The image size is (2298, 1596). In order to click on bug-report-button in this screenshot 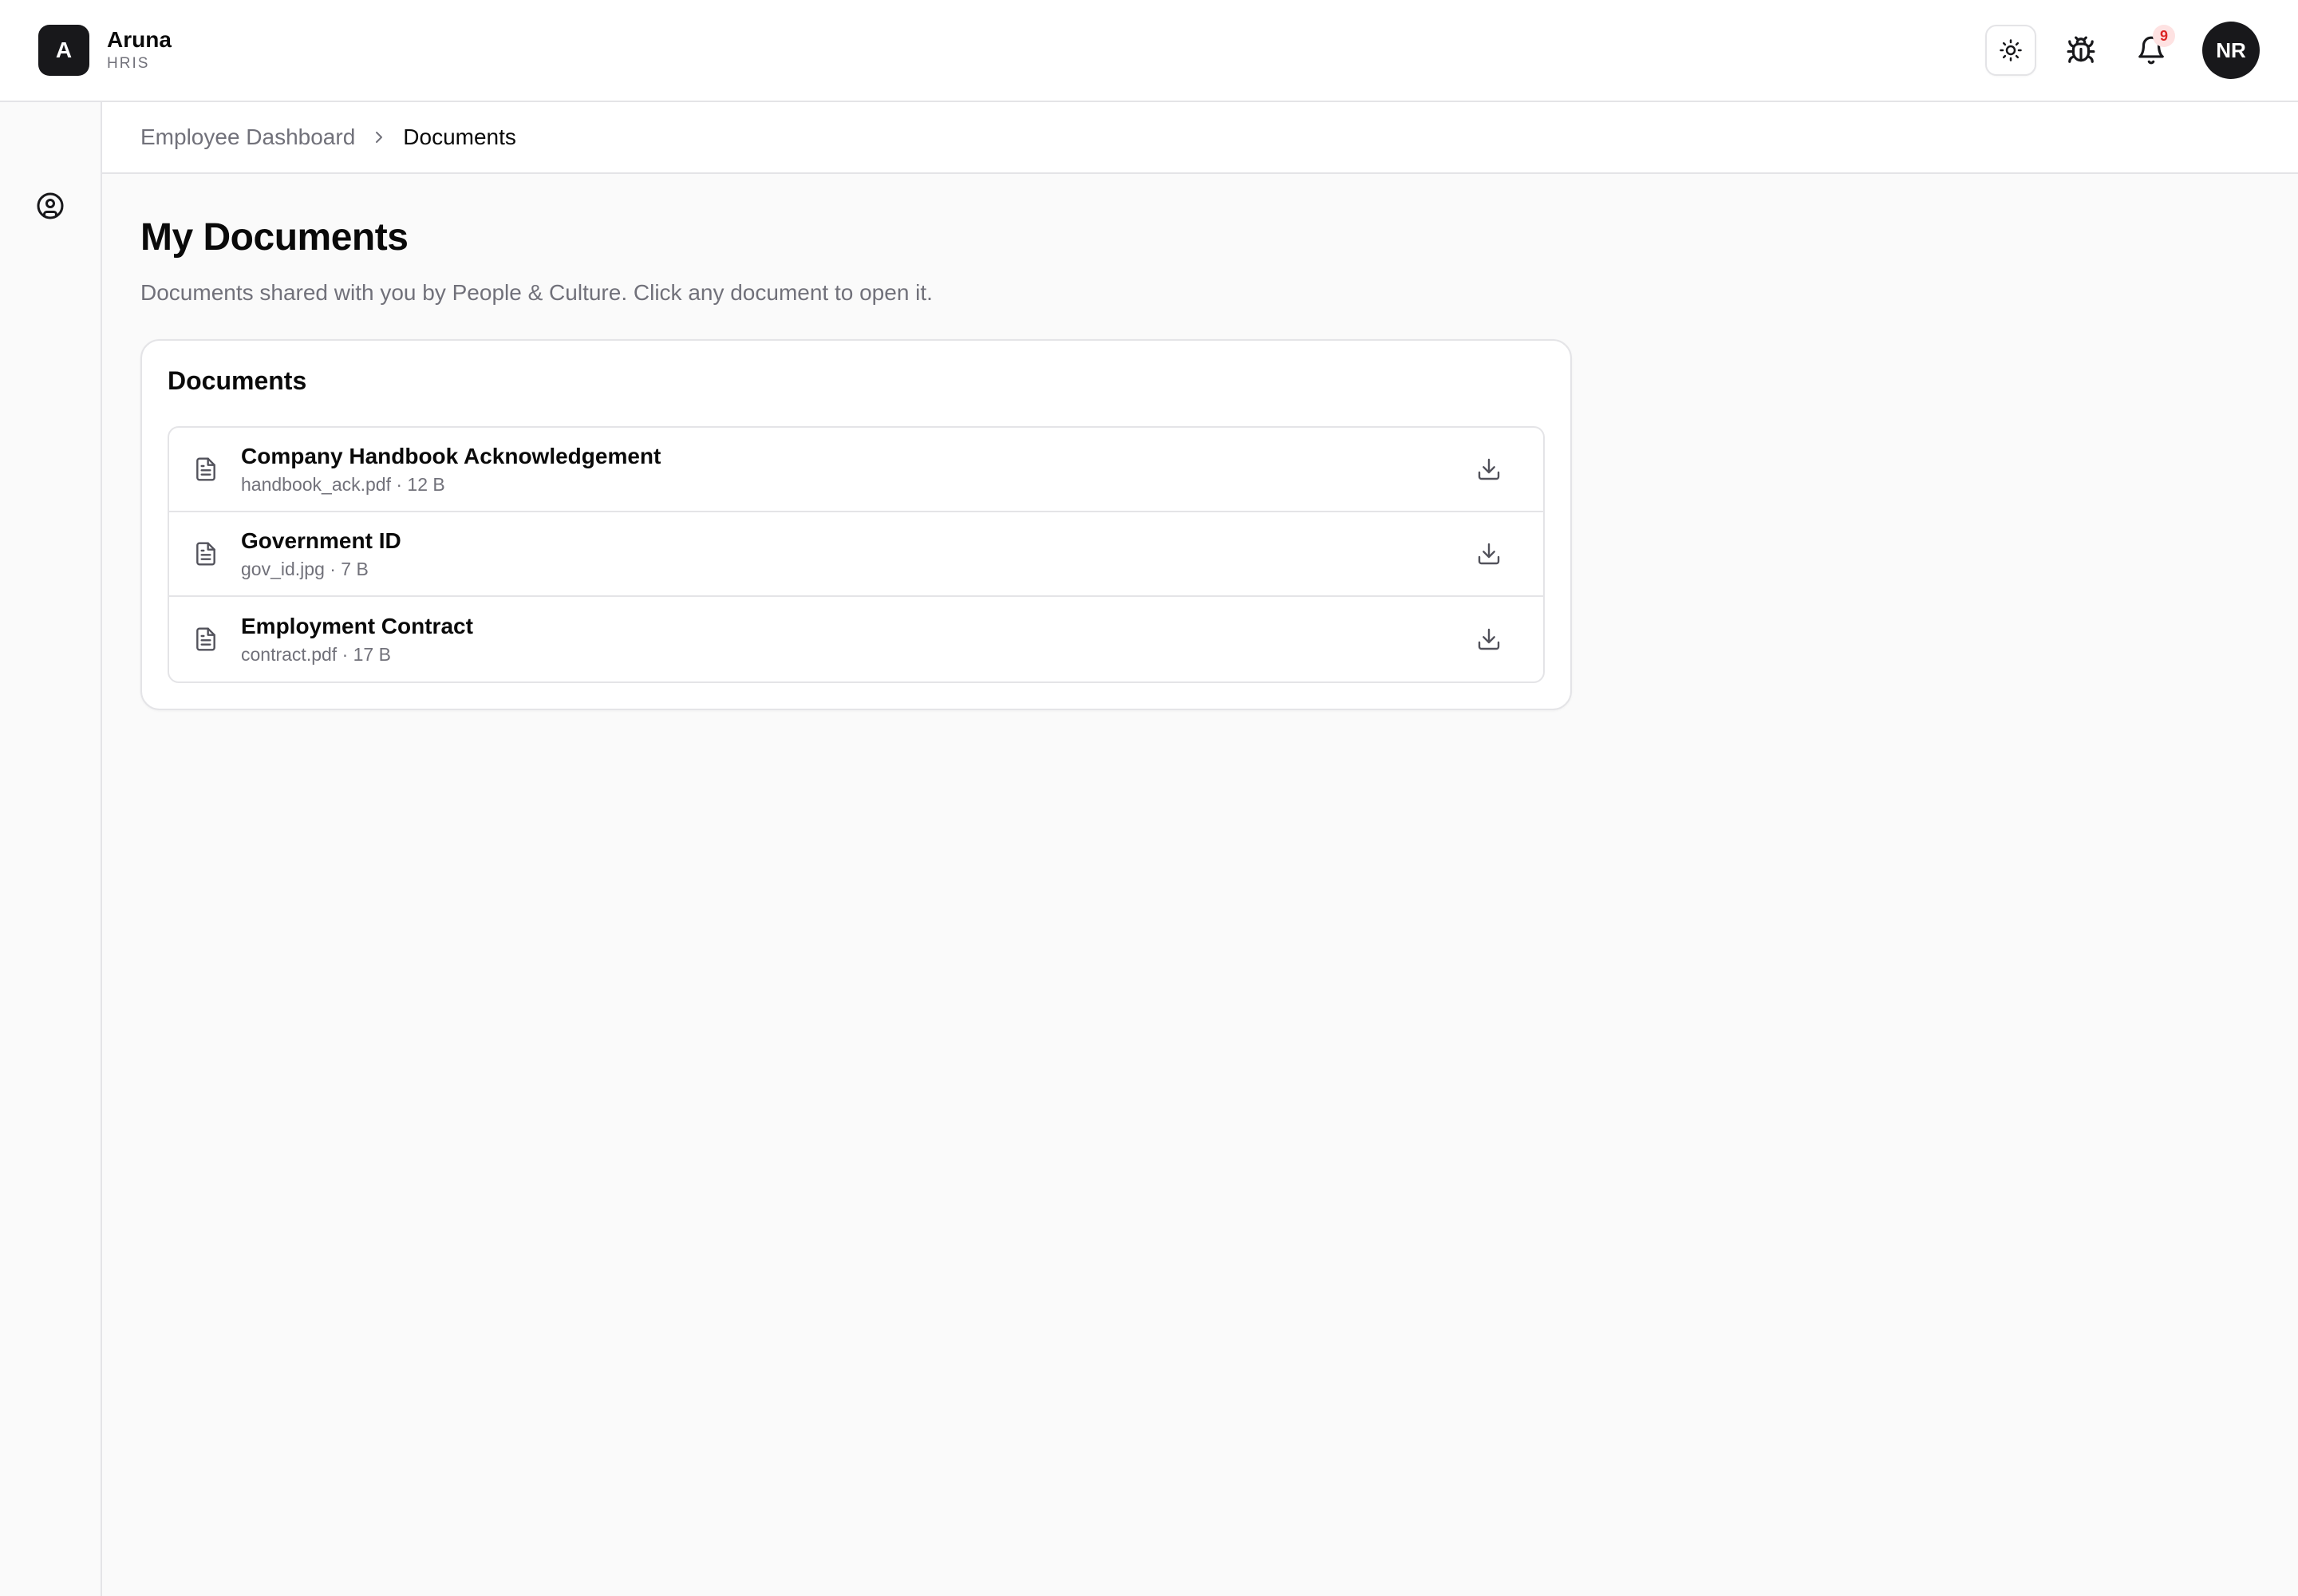, I will do `click(2081, 50)`.